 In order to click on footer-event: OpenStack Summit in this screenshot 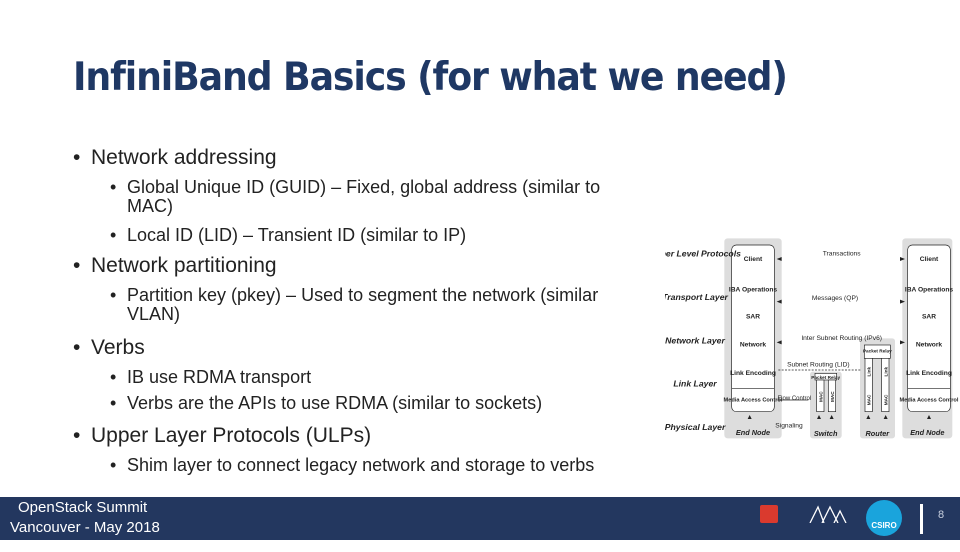, I will do `click(83, 507)`.